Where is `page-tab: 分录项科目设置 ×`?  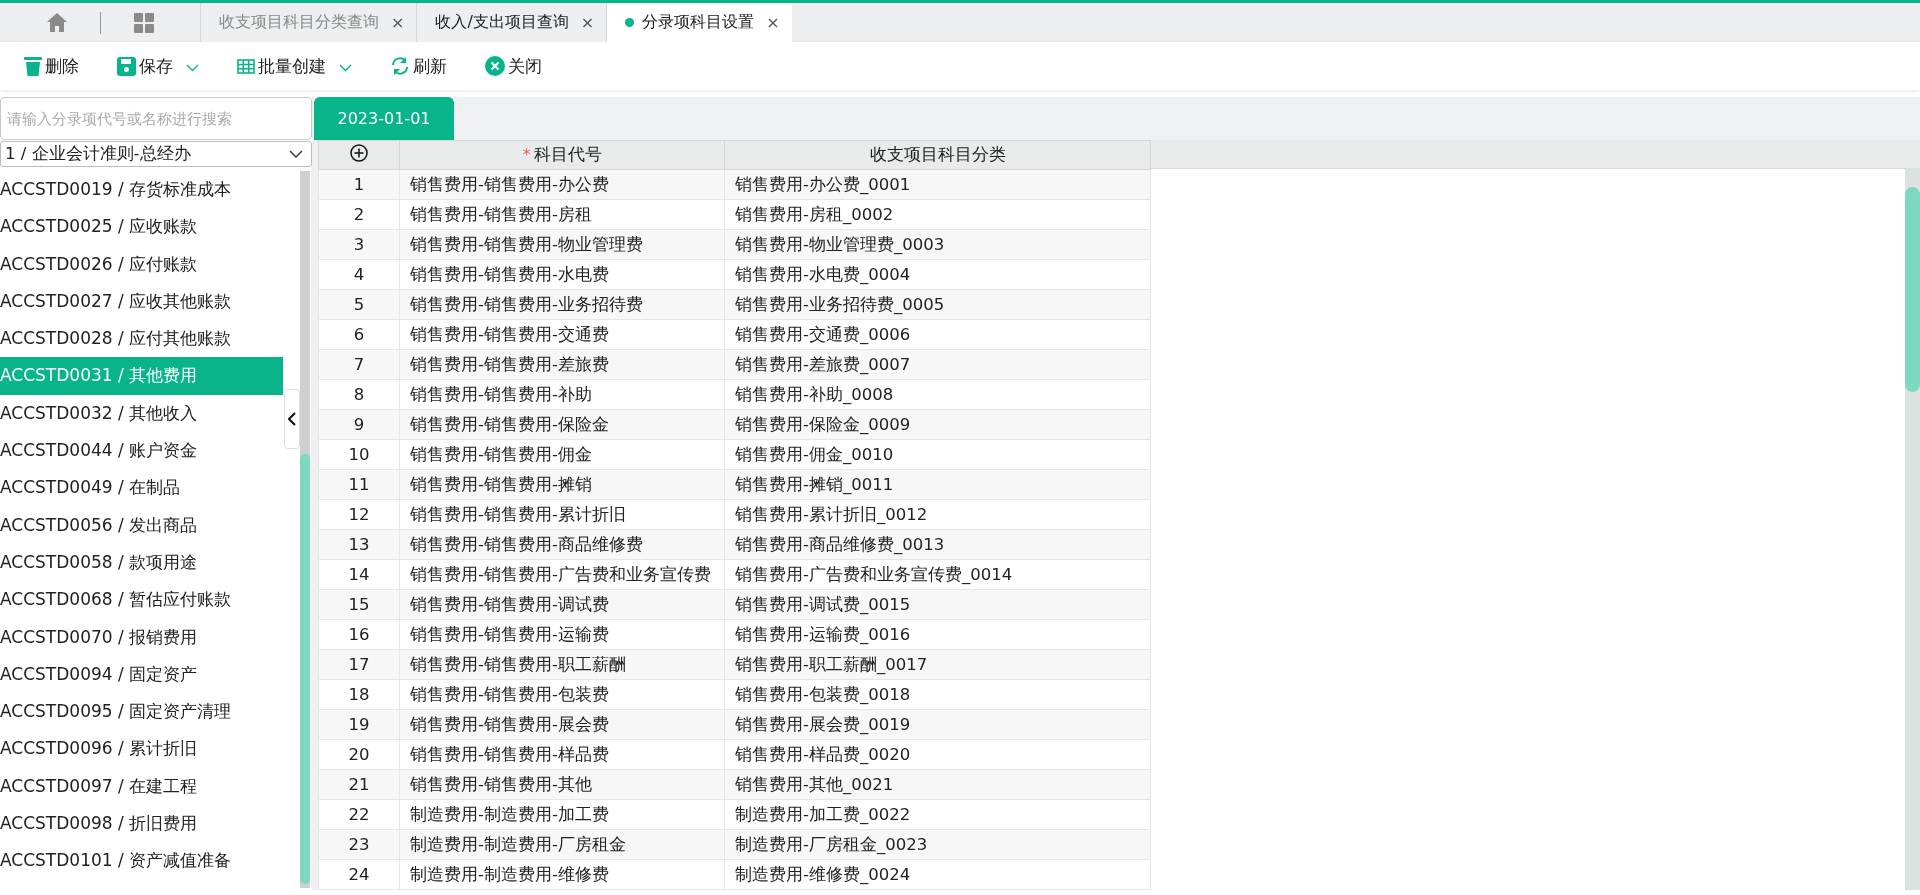
page-tab: 分录项科目设置 × is located at coordinates (699, 22).